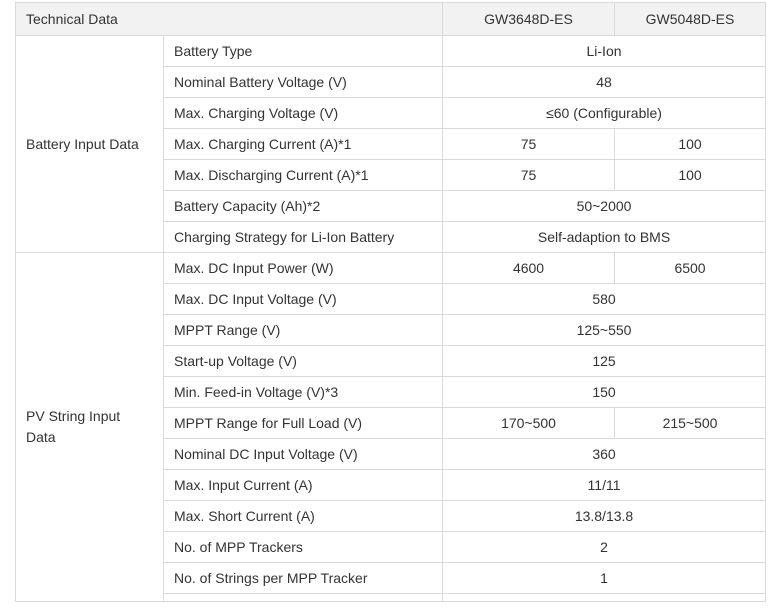  Describe the element at coordinates (604, 597) in the screenshot. I see `row-value` at that location.